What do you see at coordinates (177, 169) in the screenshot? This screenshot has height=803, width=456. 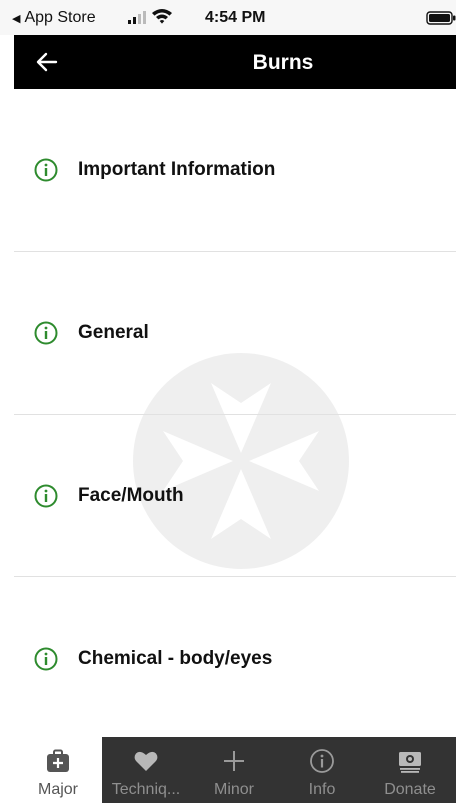 I see `section-label: Important Information` at bounding box center [177, 169].